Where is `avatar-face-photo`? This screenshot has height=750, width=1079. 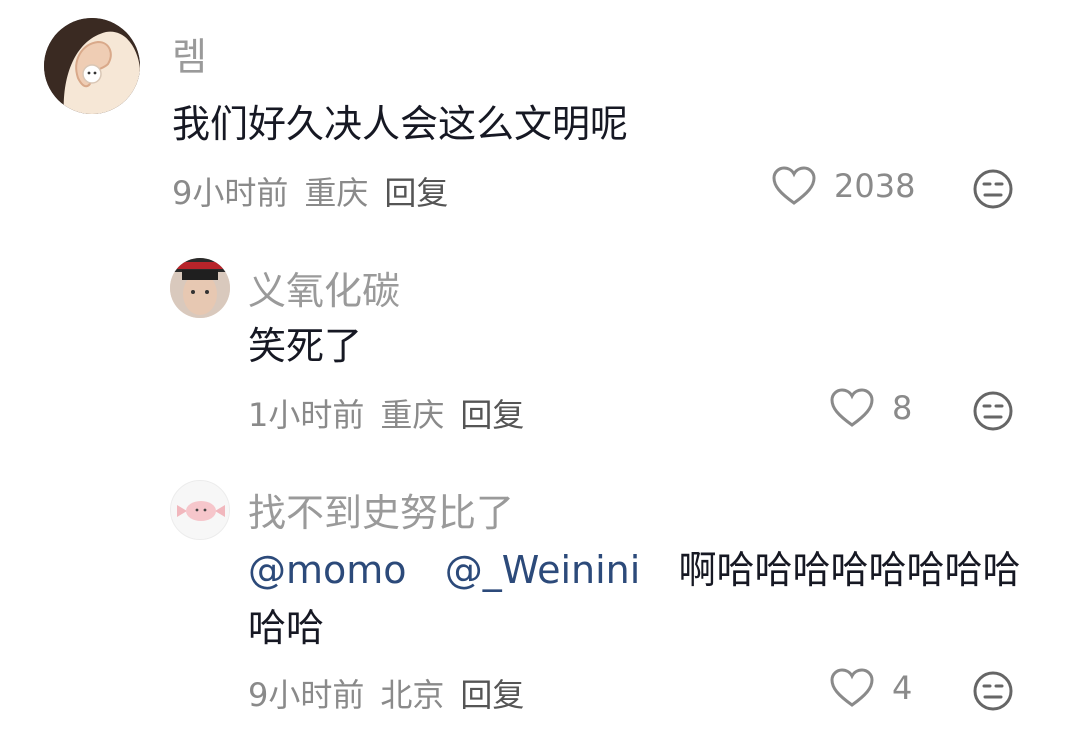 avatar-face-photo is located at coordinates (200, 288).